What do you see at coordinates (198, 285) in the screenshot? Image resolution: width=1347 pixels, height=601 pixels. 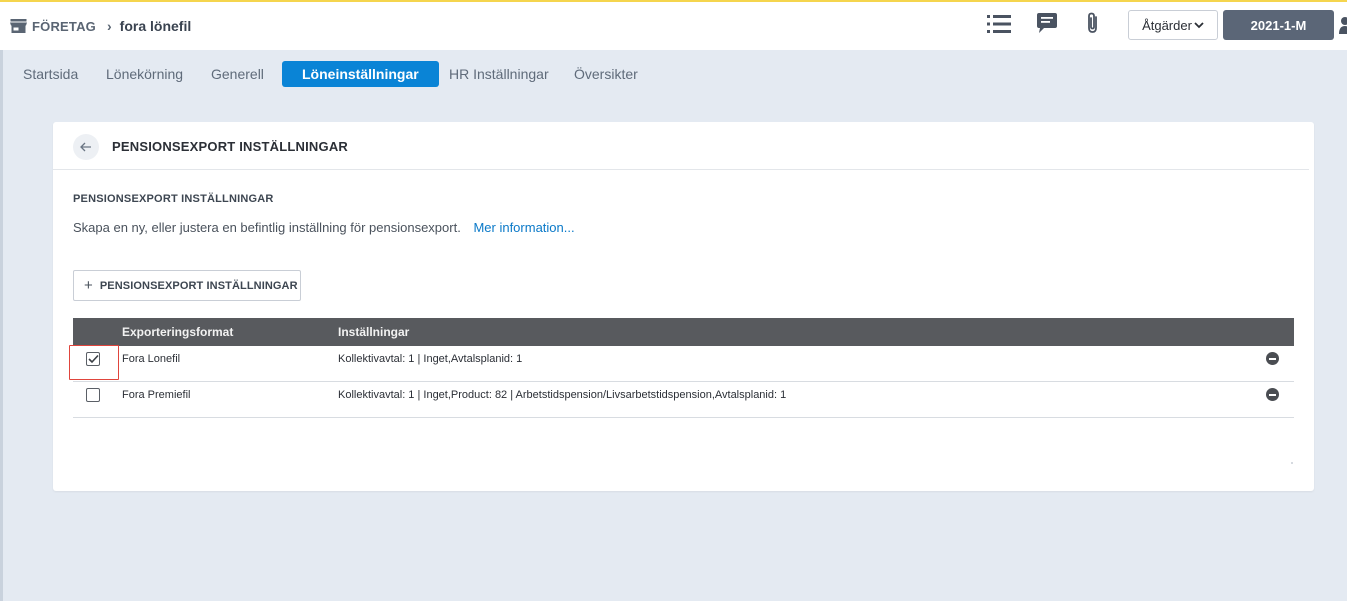 I see `add-button-label: PENSIONSEXPORT INSTÄLLNINGAR` at bounding box center [198, 285].